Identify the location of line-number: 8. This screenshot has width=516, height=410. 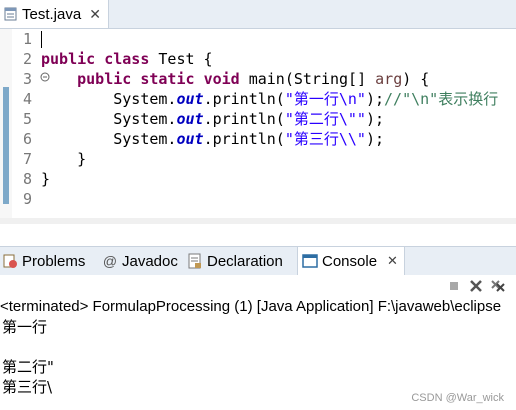
(27, 179).